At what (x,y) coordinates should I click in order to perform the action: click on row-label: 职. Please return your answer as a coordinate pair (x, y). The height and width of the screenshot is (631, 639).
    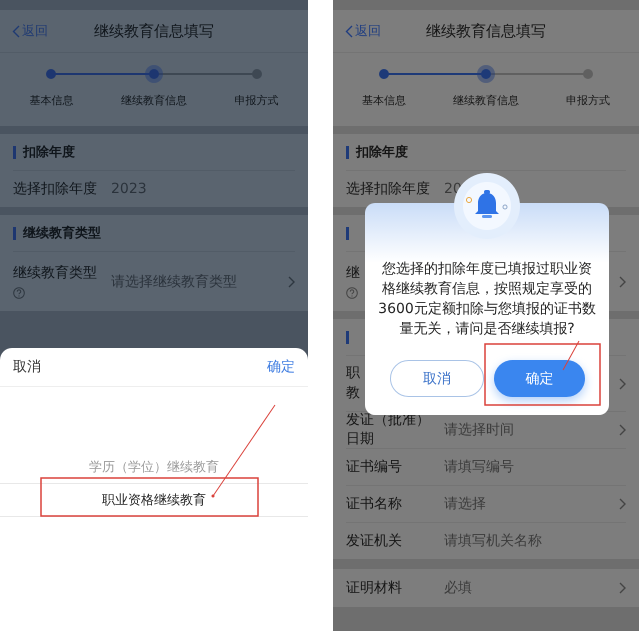
    Looking at the image, I should click on (353, 373).